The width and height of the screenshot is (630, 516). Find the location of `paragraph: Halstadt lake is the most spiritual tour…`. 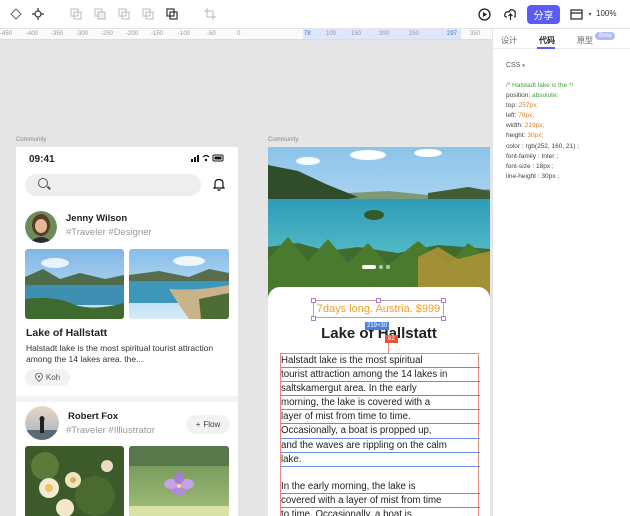

paragraph: Halstadt lake is the most spiritual tour… is located at coordinates (380, 410).